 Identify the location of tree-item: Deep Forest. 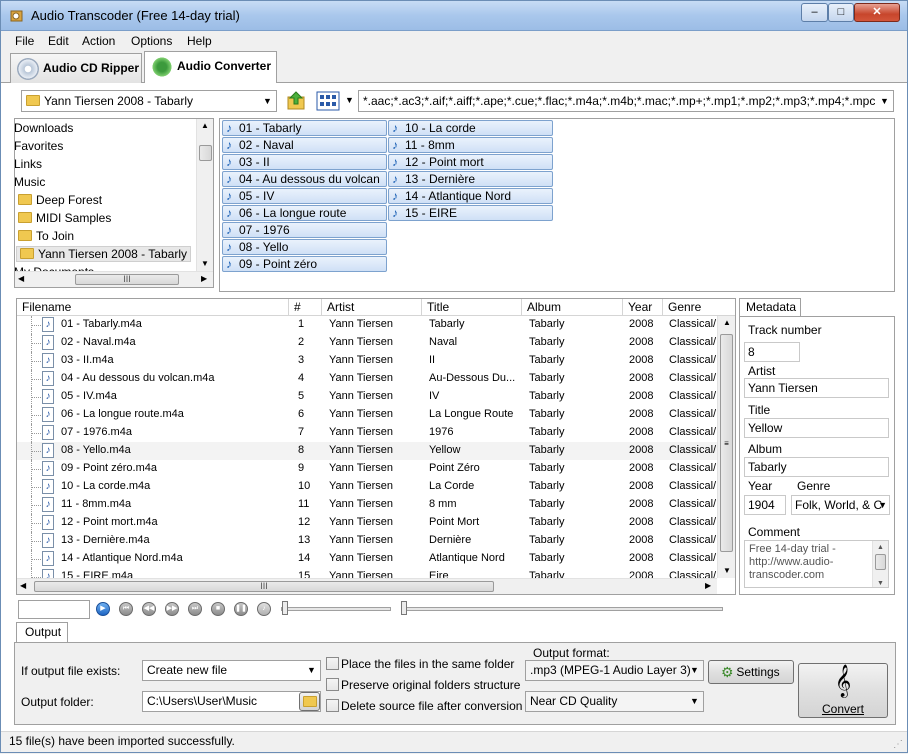
(60, 200).